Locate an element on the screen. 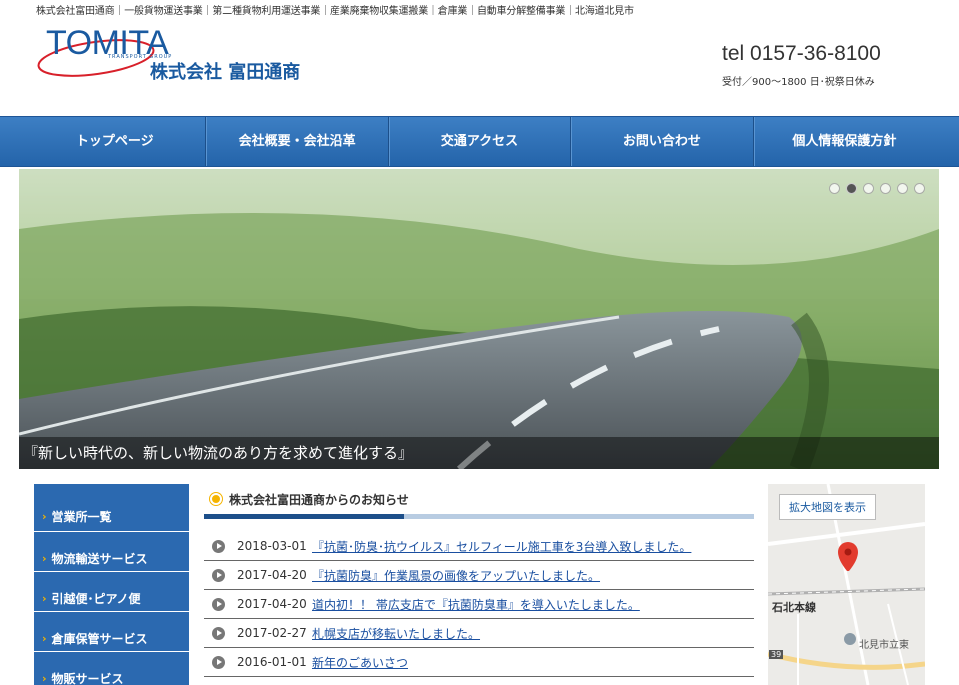  news-divider is located at coordinates (479, 516).